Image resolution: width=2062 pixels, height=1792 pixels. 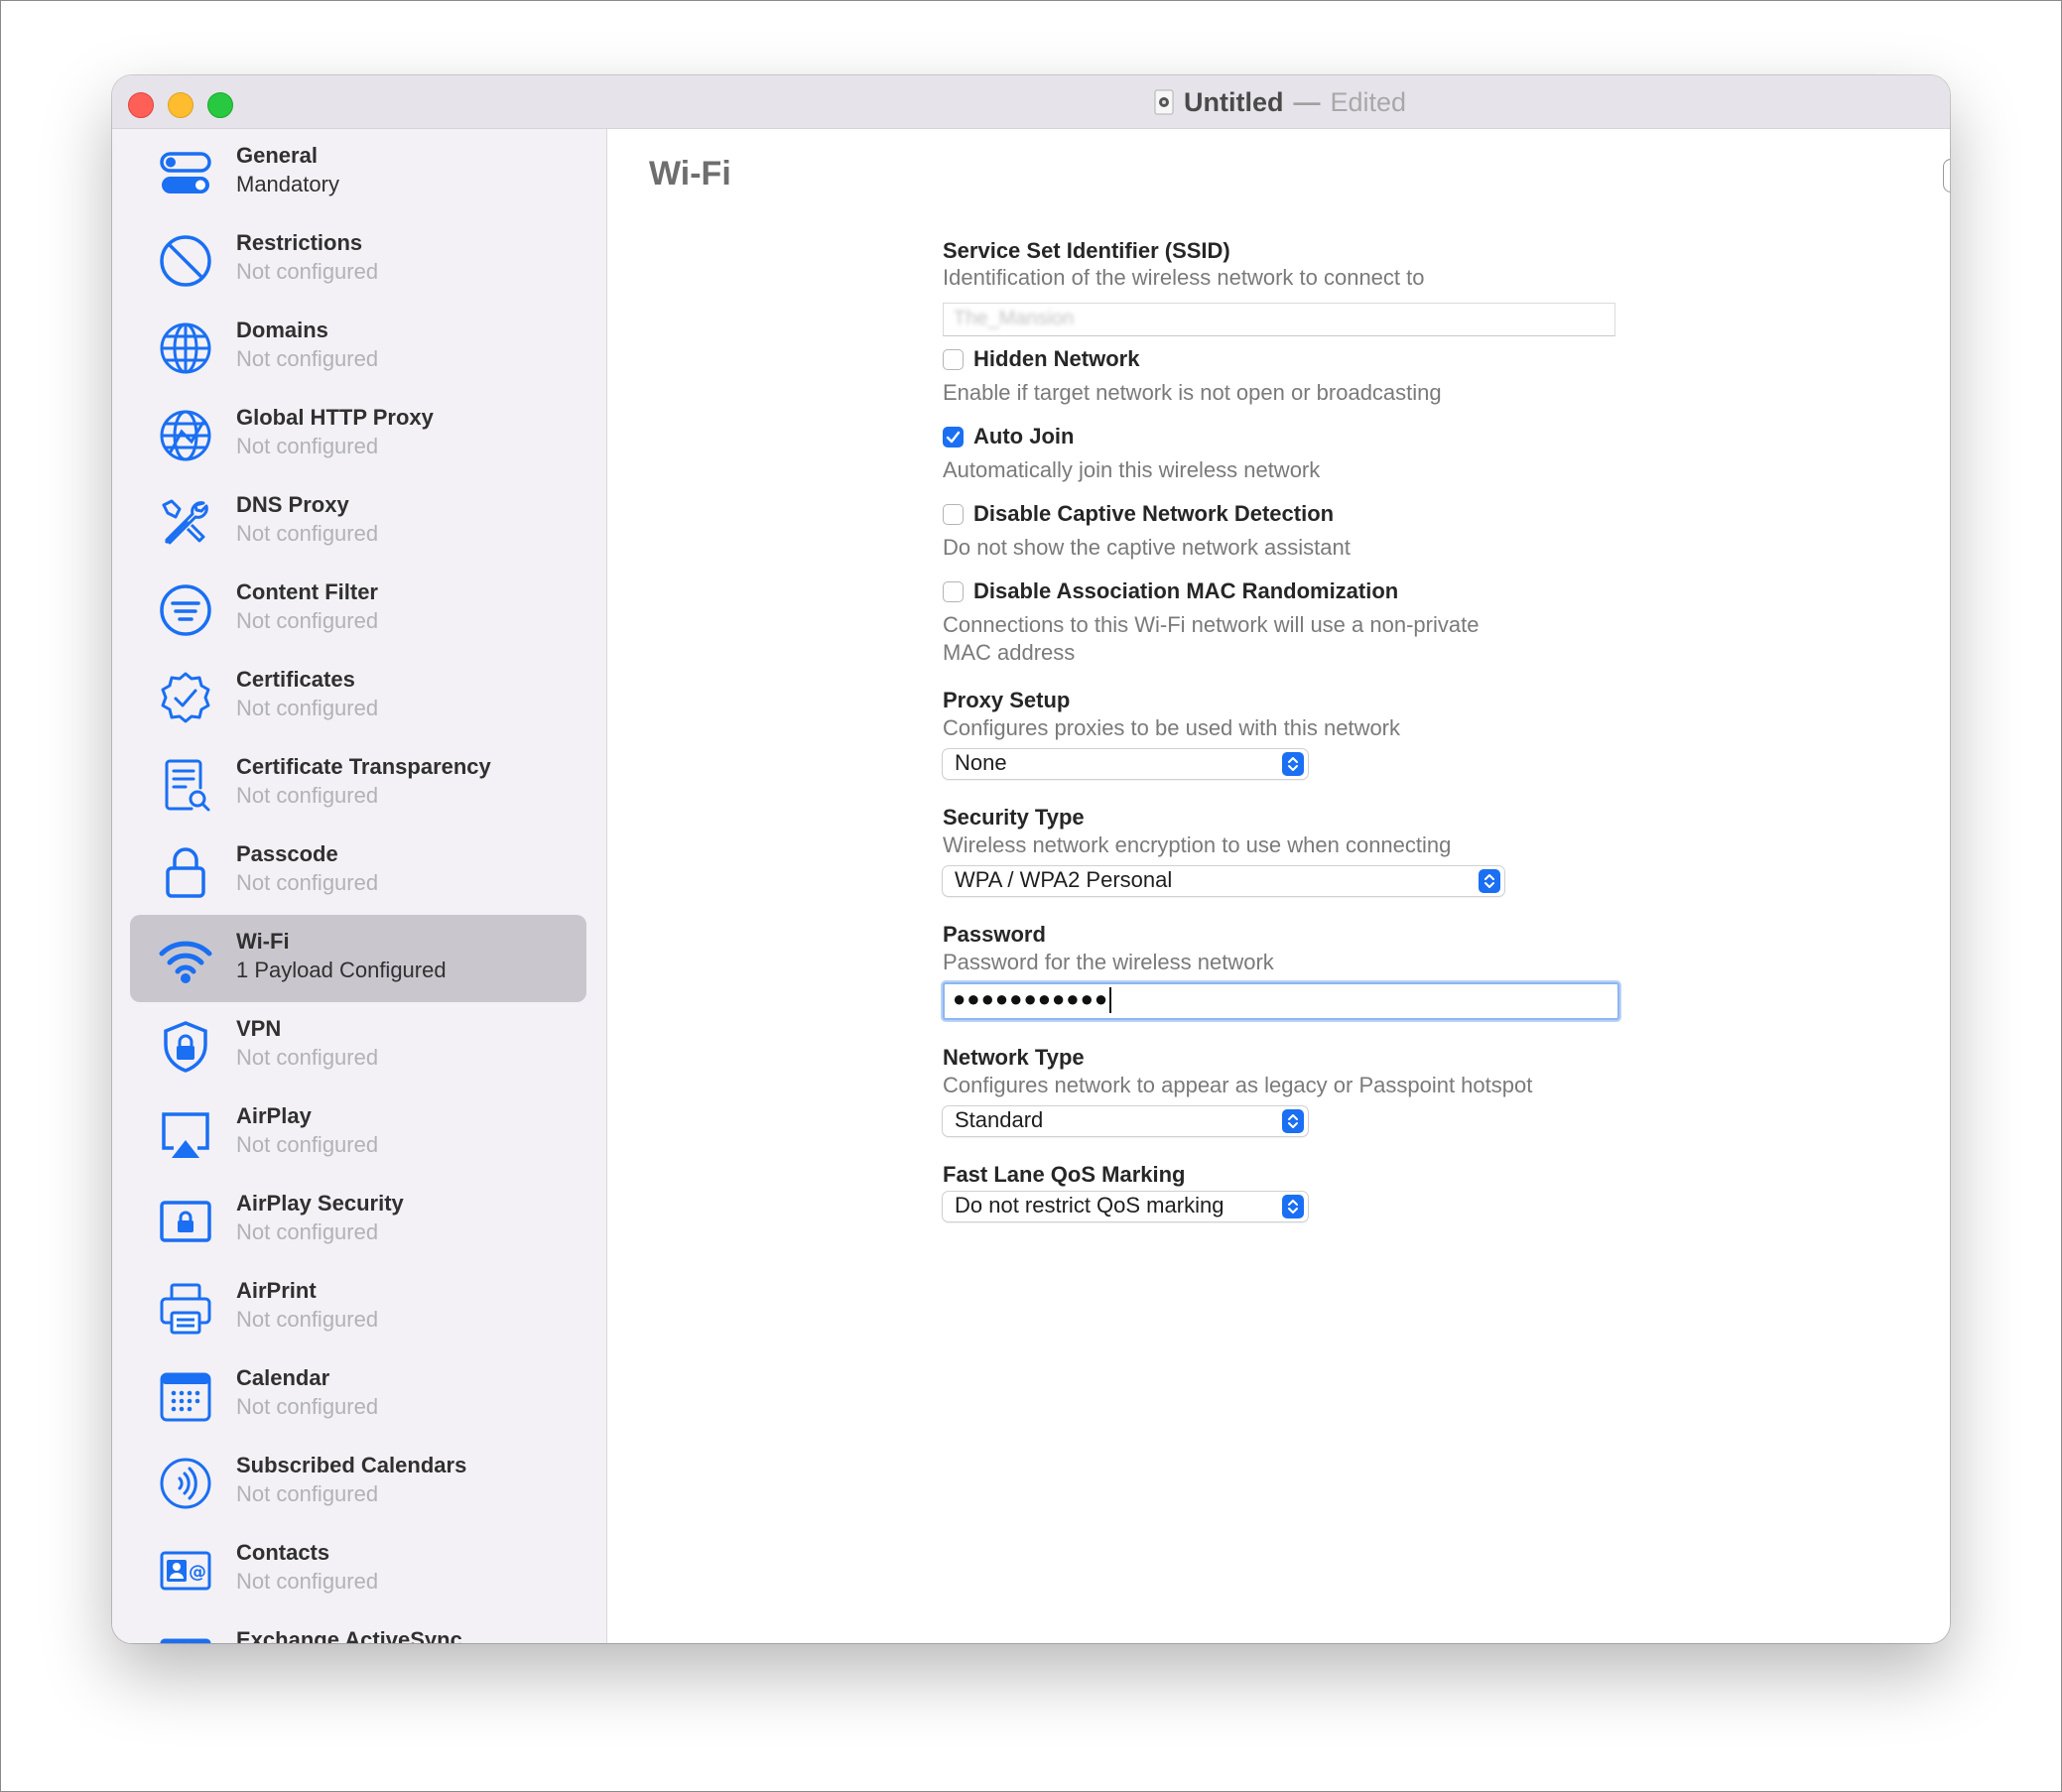 What do you see at coordinates (1014, 1057) in the screenshot?
I see `network-type-label: Network Type` at bounding box center [1014, 1057].